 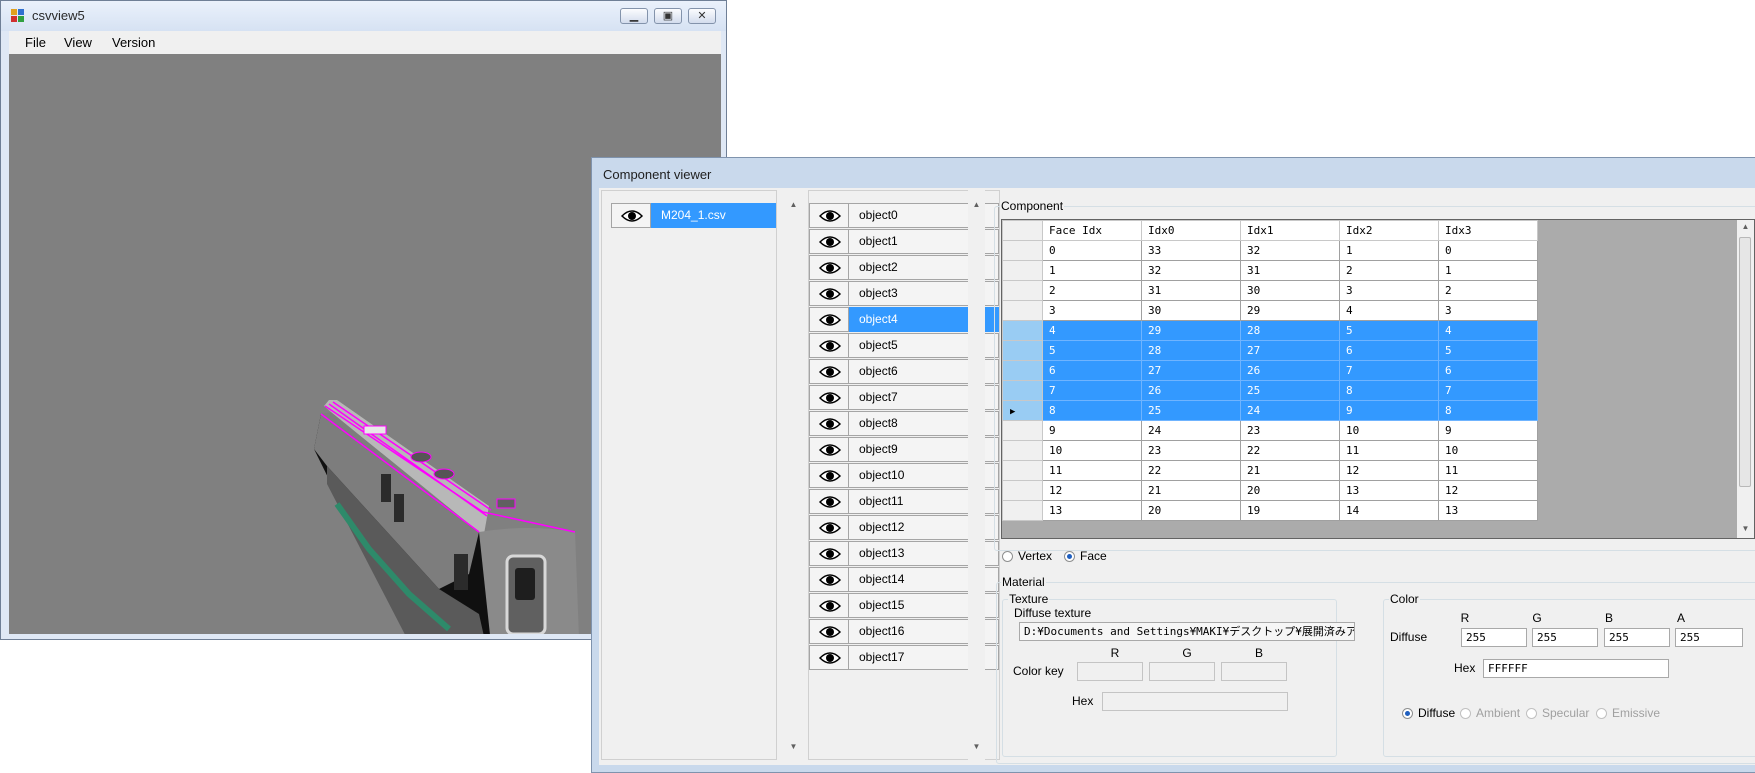 I want to click on table-cell: 19, so click(x=1290, y=510).